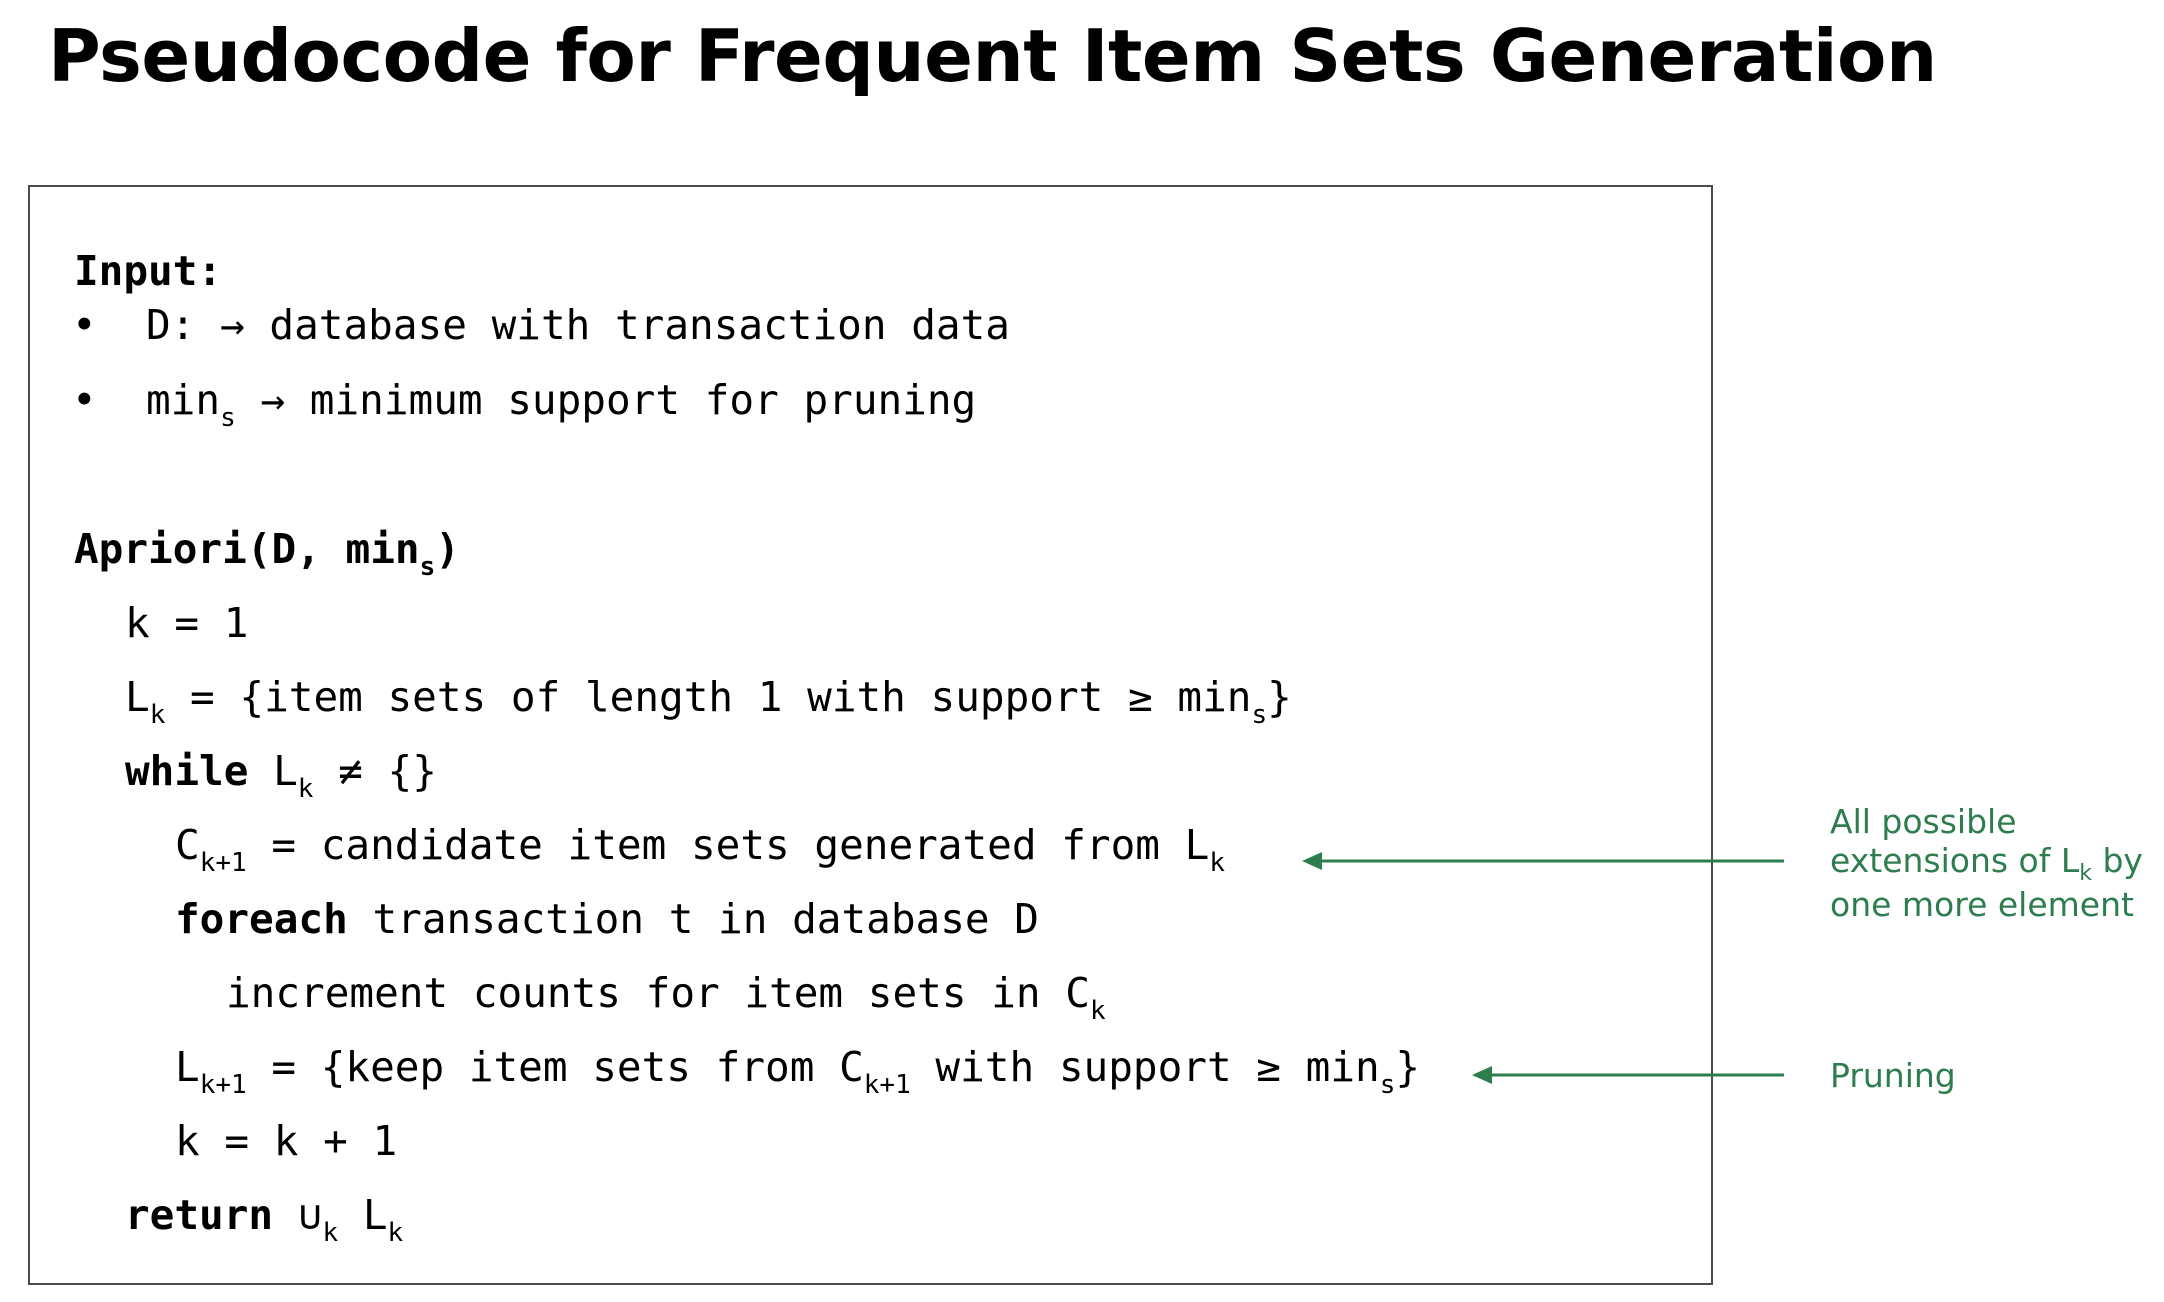 The image size is (2164, 1302). Describe the element at coordinates (728, 845) in the screenshot. I see `candidates-expr: = candidate item sets generated from L` at that location.